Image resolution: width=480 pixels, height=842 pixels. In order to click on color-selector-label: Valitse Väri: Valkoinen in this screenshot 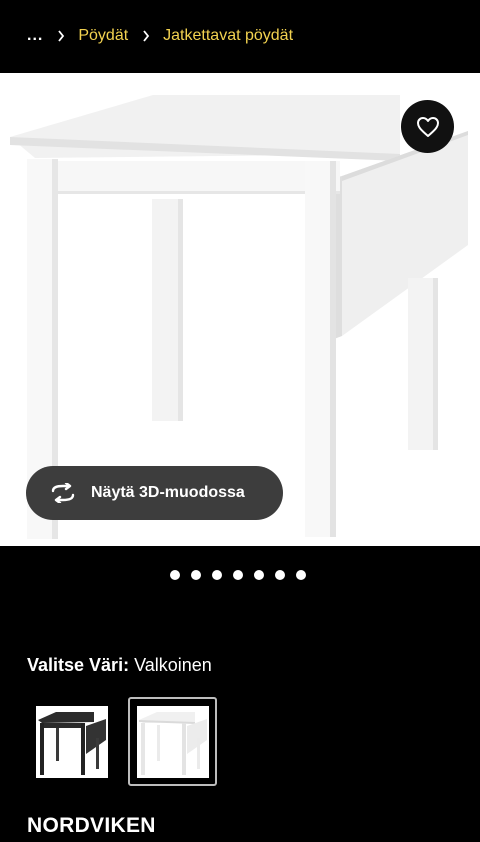, I will do `click(119, 665)`.